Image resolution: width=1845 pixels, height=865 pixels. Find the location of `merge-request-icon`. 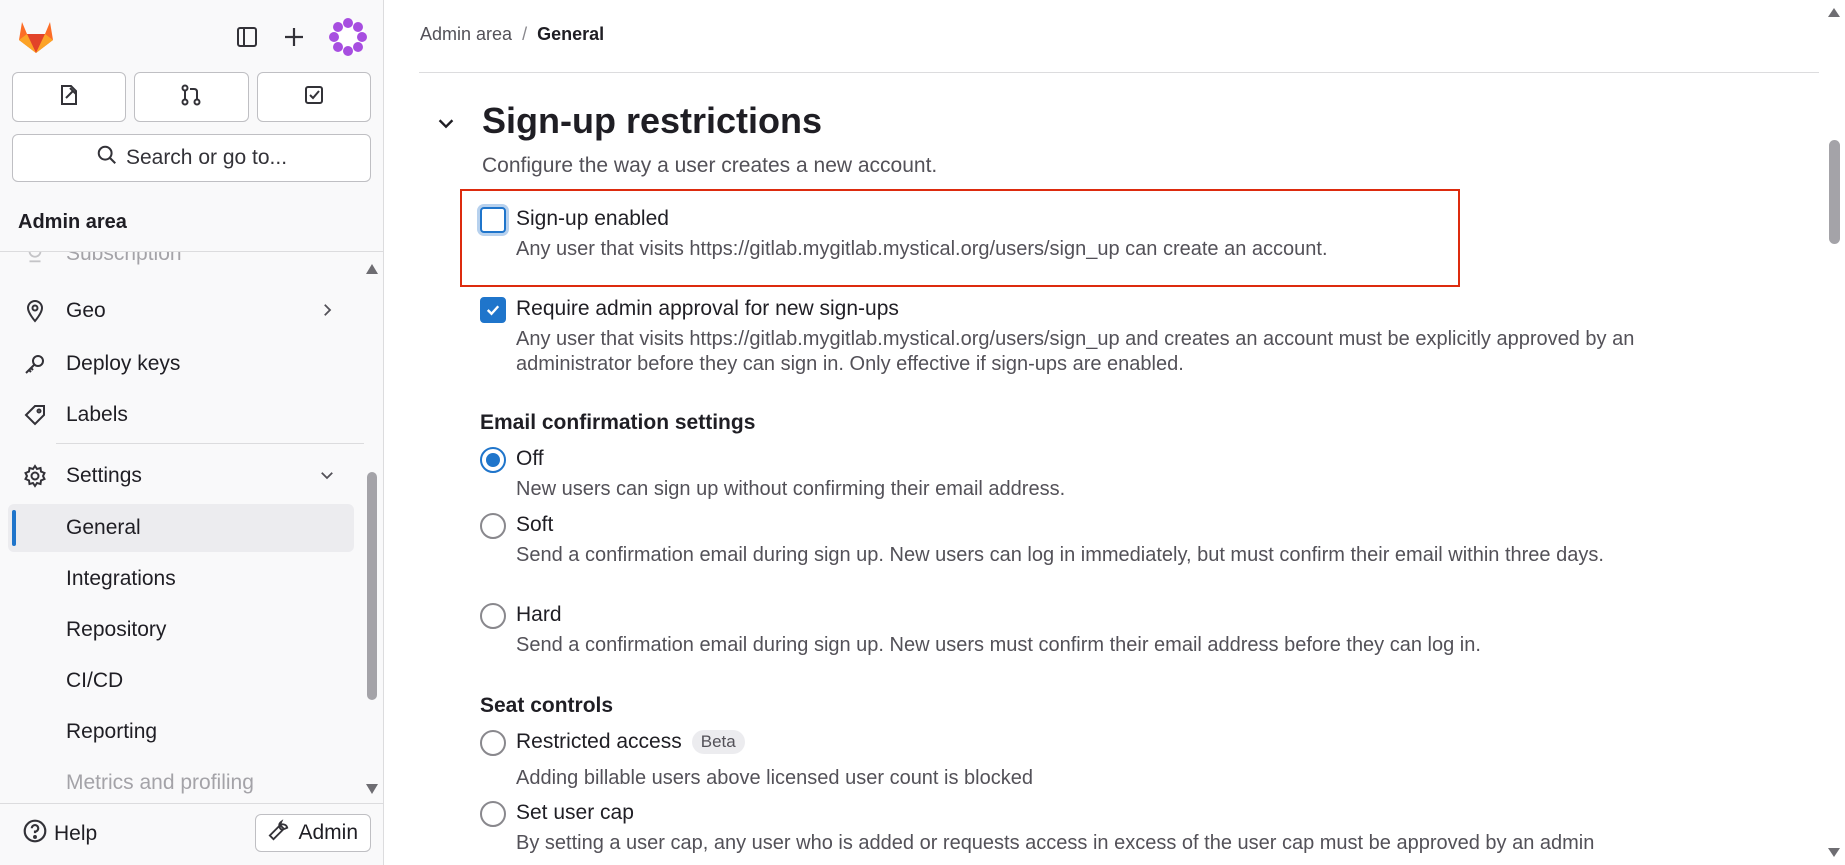

merge-request-icon is located at coordinates (191, 97).